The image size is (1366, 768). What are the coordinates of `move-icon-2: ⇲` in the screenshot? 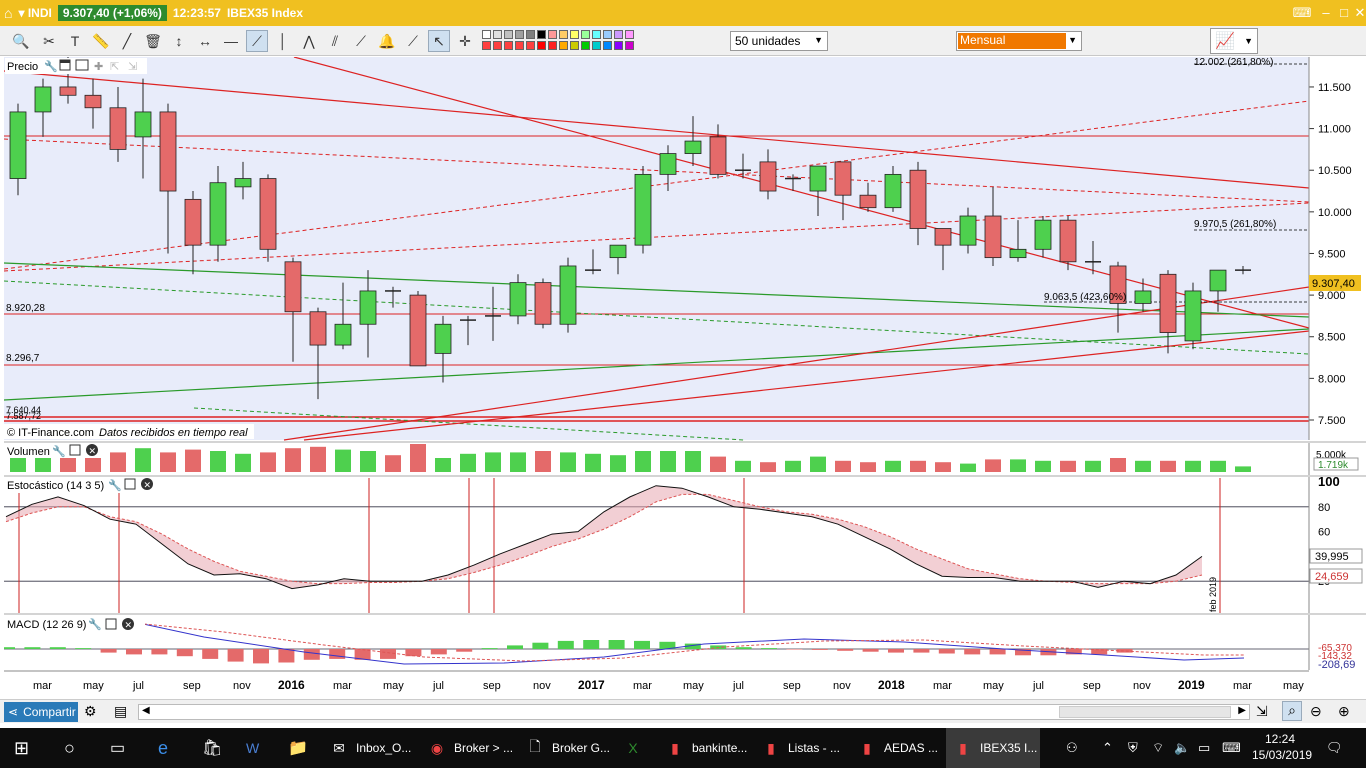 It's located at (132, 67).